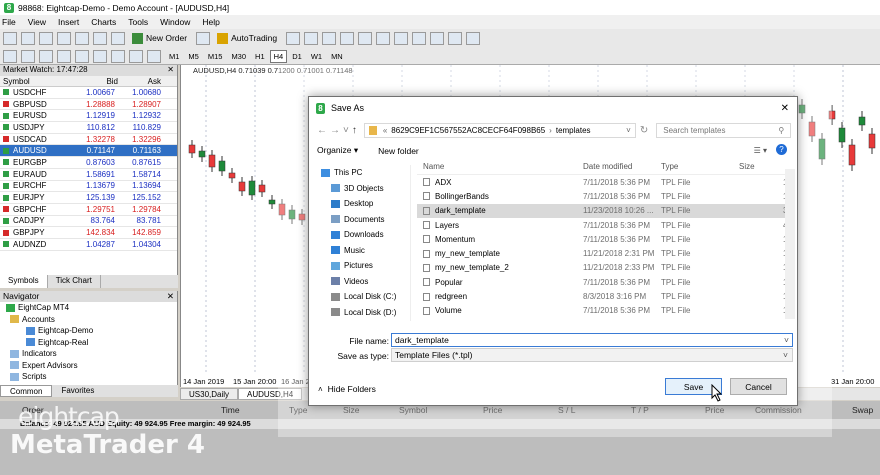 The height and width of the screenshot is (475, 880). Describe the element at coordinates (492, 410) in the screenshot. I see `col-price: Price` at that location.